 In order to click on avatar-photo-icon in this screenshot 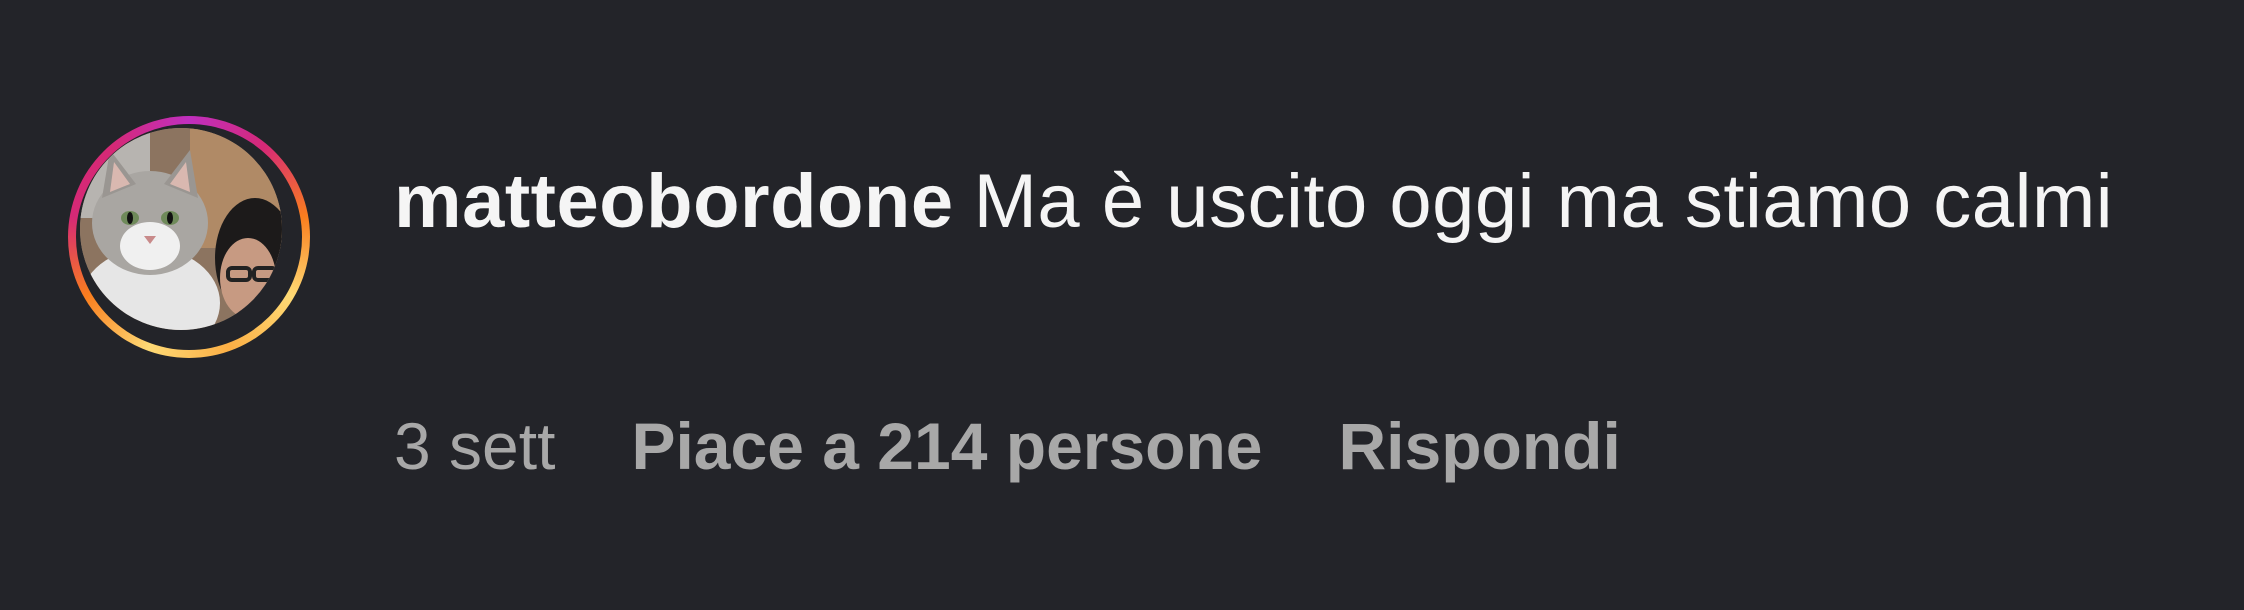, I will do `click(181, 229)`.